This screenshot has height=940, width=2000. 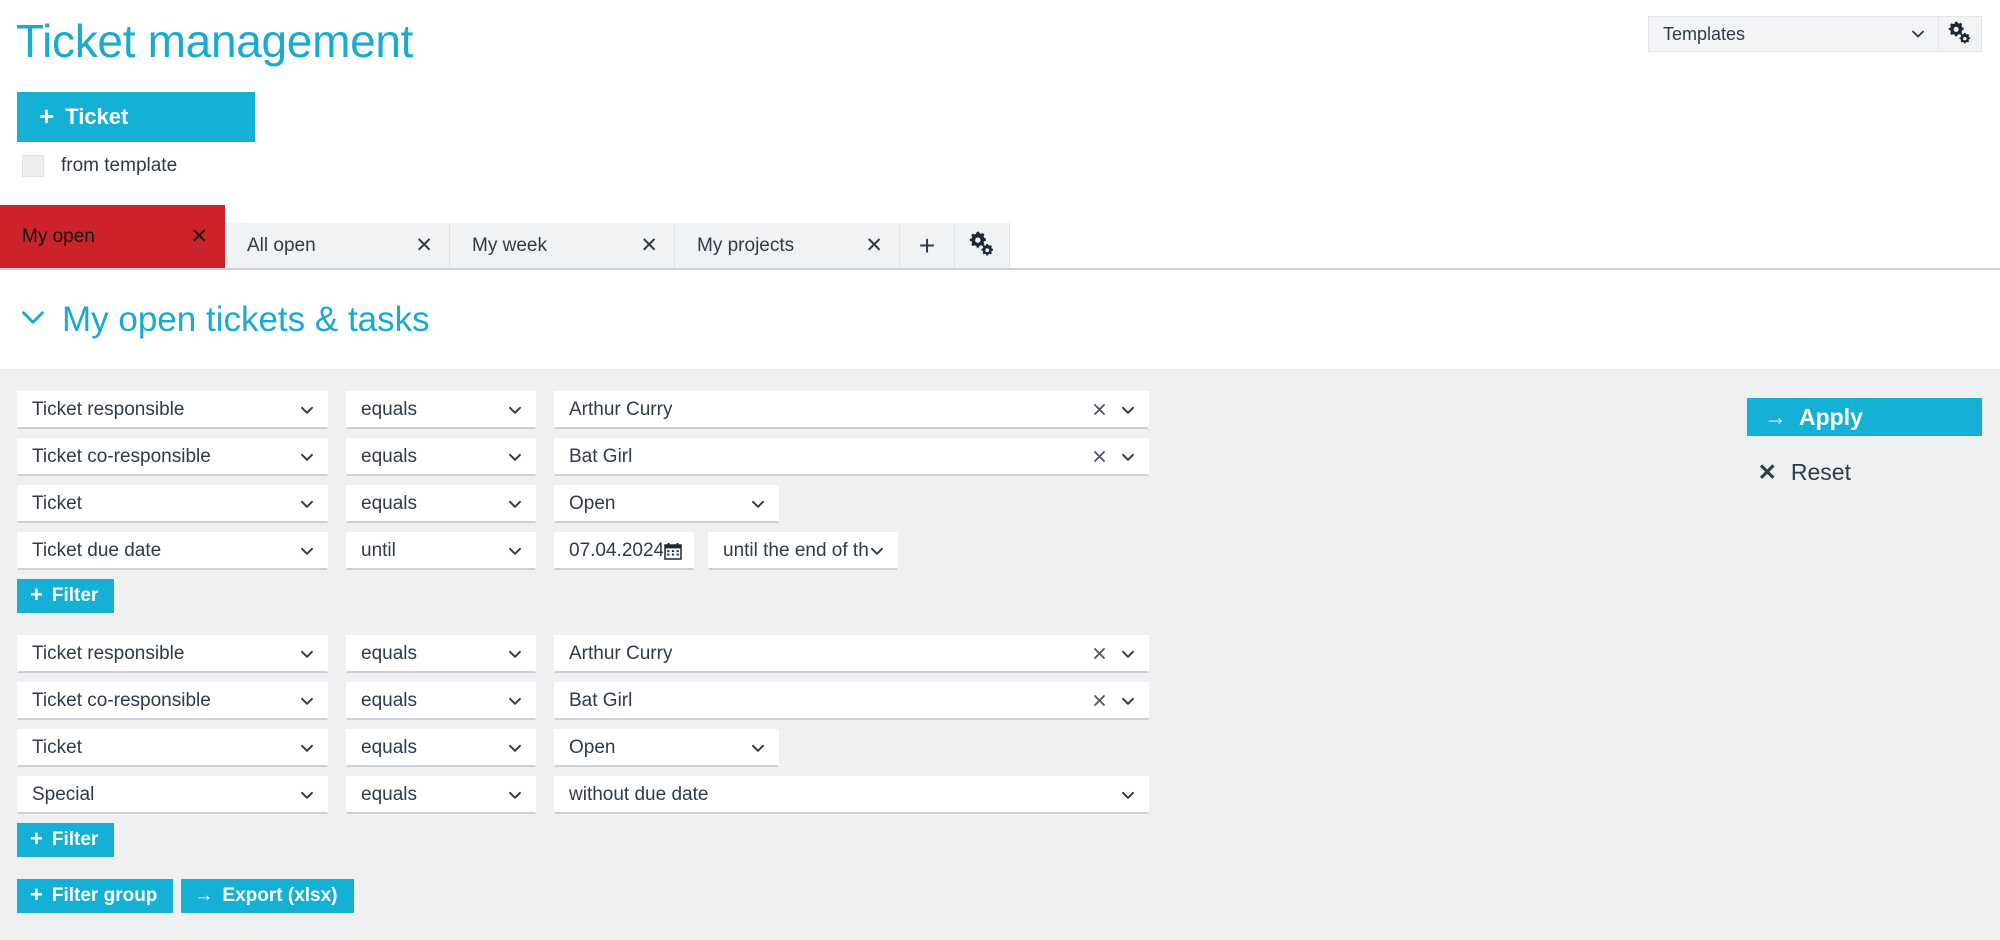 I want to click on calendar-icon, so click(x=673, y=551).